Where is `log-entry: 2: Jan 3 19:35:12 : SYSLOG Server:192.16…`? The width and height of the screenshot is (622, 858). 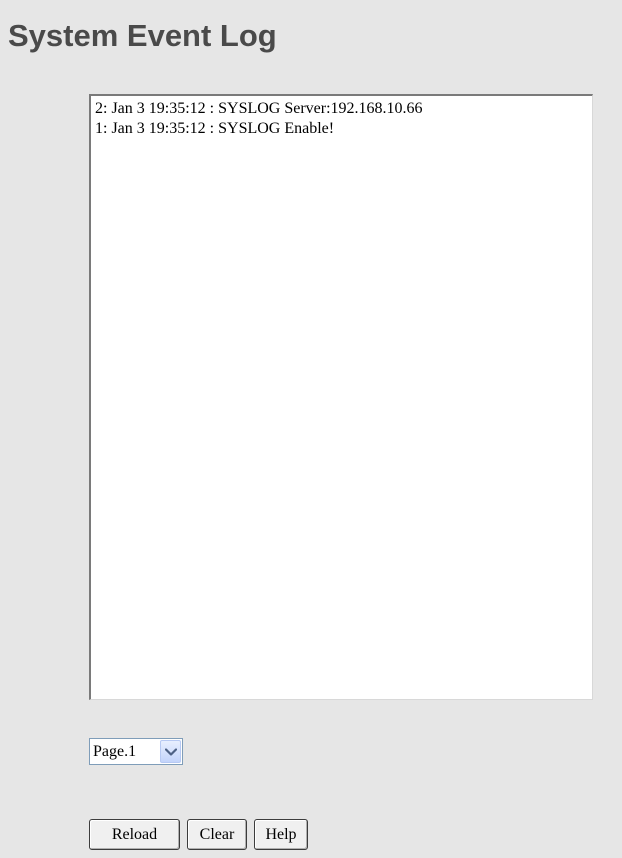 log-entry: 2: Jan 3 19:35:12 : SYSLOG Server:192.16… is located at coordinates (259, 108).